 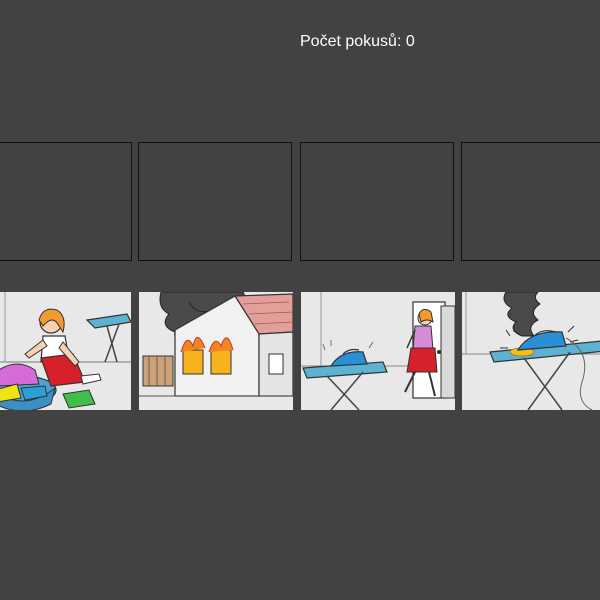 I want to click on card-girl-sorting-laundry, so click(x=65, y=351).